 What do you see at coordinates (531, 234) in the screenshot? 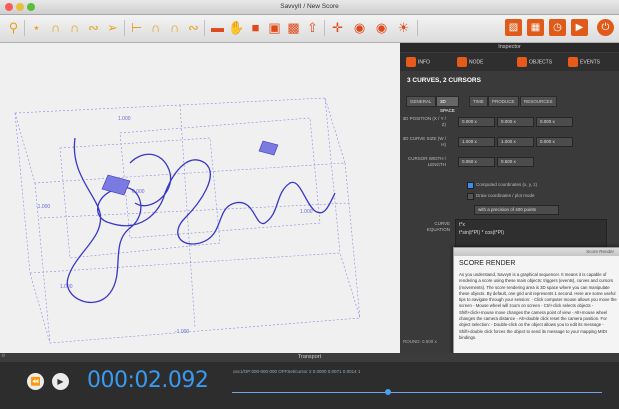
I see `equation-editor: t*x t*sin(t*PI) * cos(t*PI)` at bounding box center [531, 234].